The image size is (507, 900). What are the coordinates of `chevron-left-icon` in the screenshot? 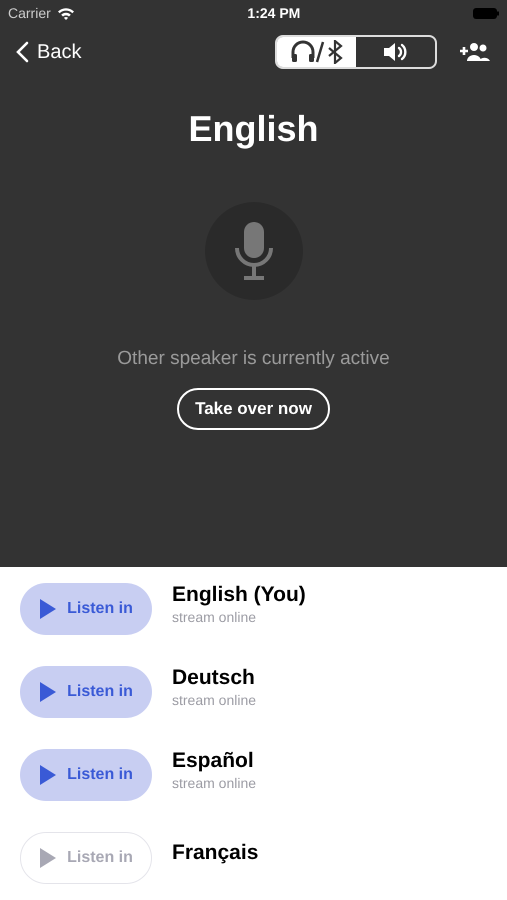 It's located at (22, 52).